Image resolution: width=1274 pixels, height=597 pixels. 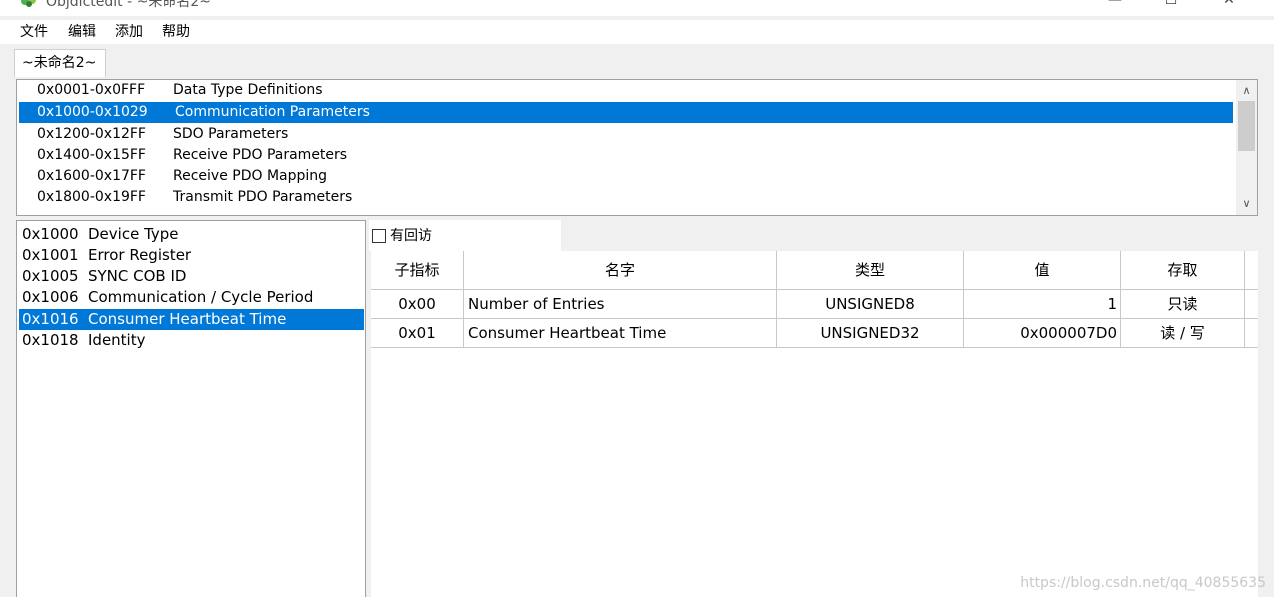 What do you see at coordinates (417, 270) in the screenshot?
I see `header-subindex: 子指标` at bounding box center [417, 270].